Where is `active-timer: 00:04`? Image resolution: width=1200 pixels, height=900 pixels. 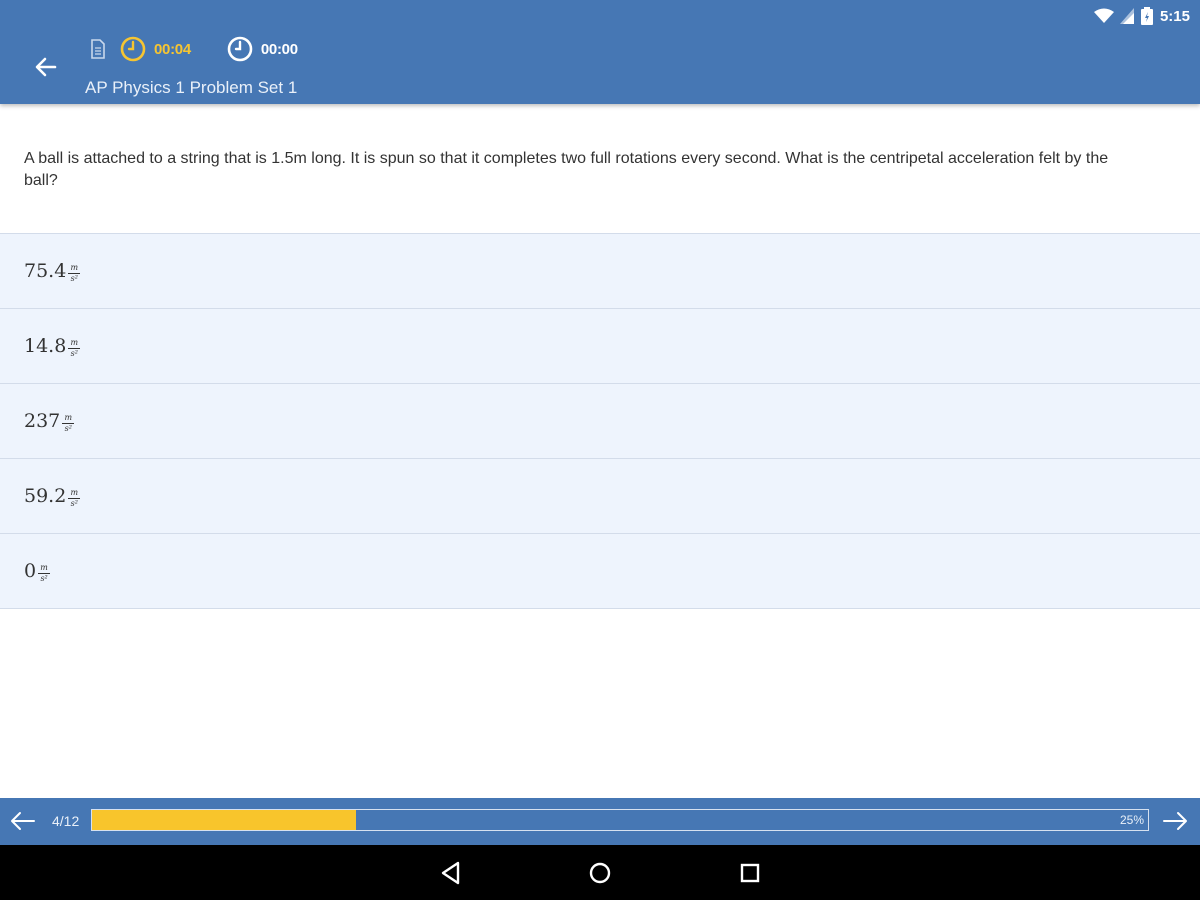 active-timer: 00:04 is located at coordinates (155, 49).